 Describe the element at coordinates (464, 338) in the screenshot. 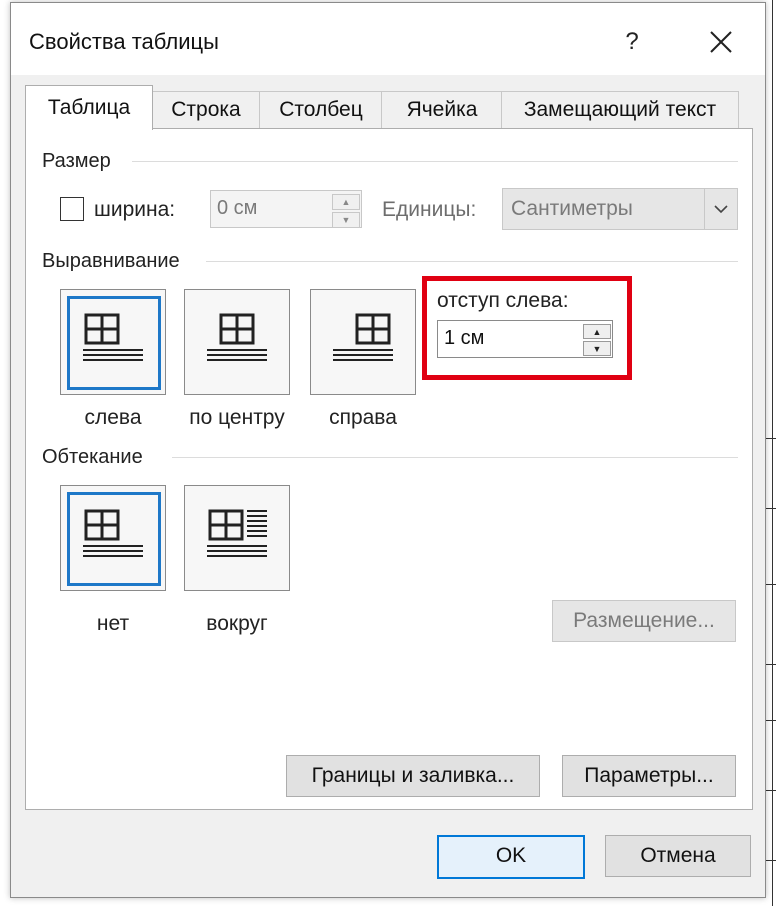

I see `indent-value: 1 см` at that location.